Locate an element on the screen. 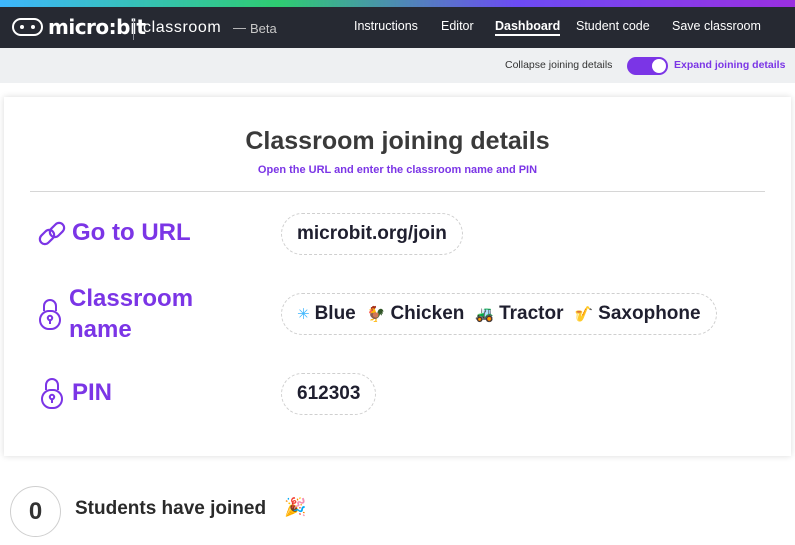 The width and height of the screenshot is (795, 545). card-divider is located at coordinates (397, 191).